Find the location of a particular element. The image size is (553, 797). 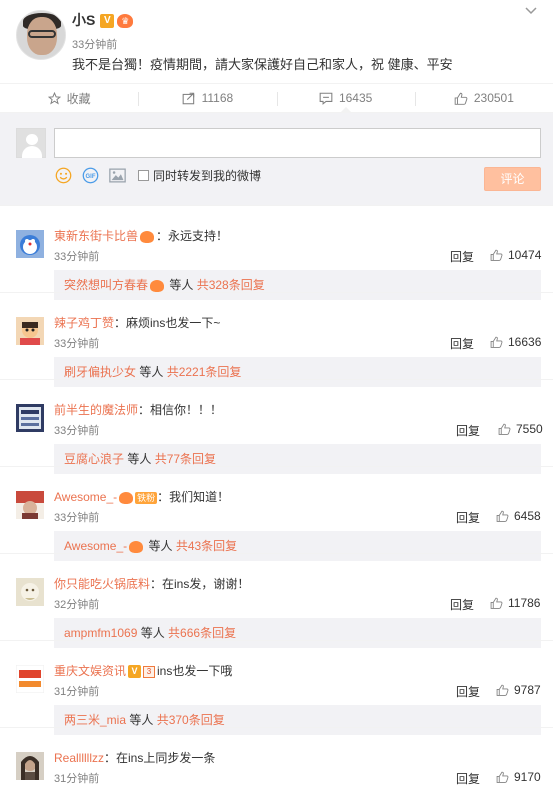

comment-text-line: 東新东街卡比兽 ：永远支持！ is located at coordinates (141, 235).